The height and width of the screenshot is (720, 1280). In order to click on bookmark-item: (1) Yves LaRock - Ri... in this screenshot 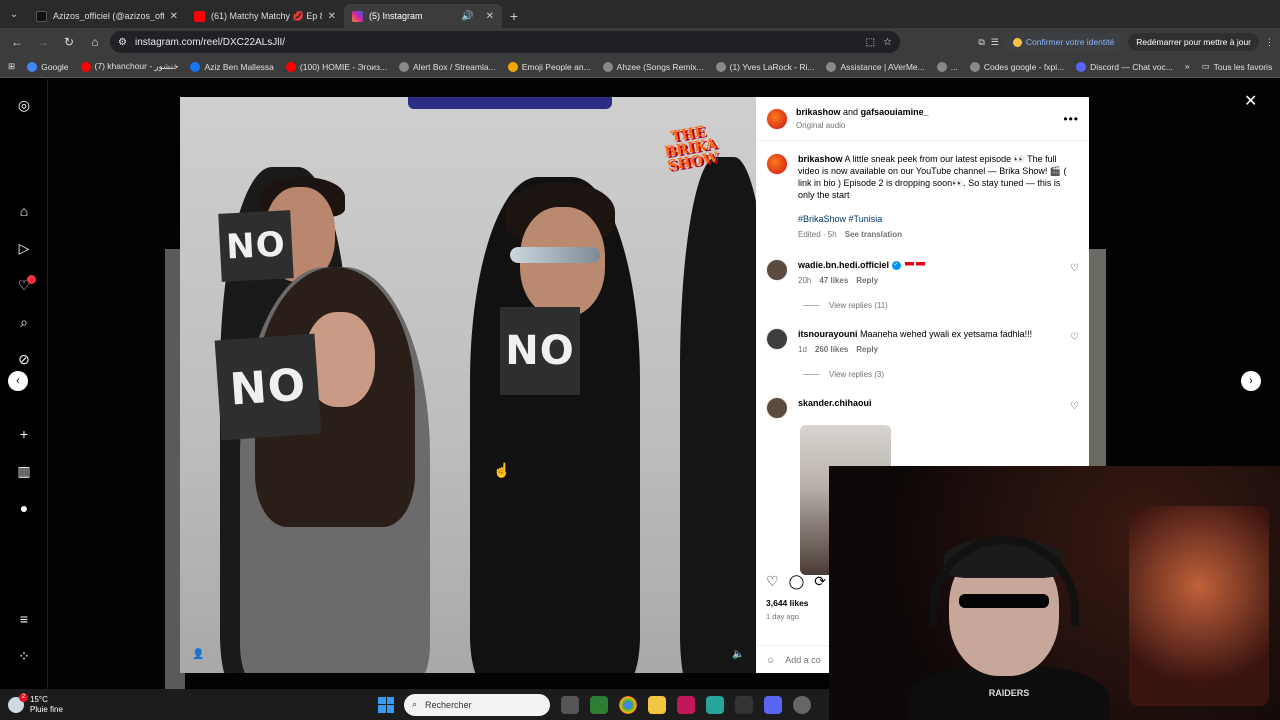, I will do `click(764, 66)`.